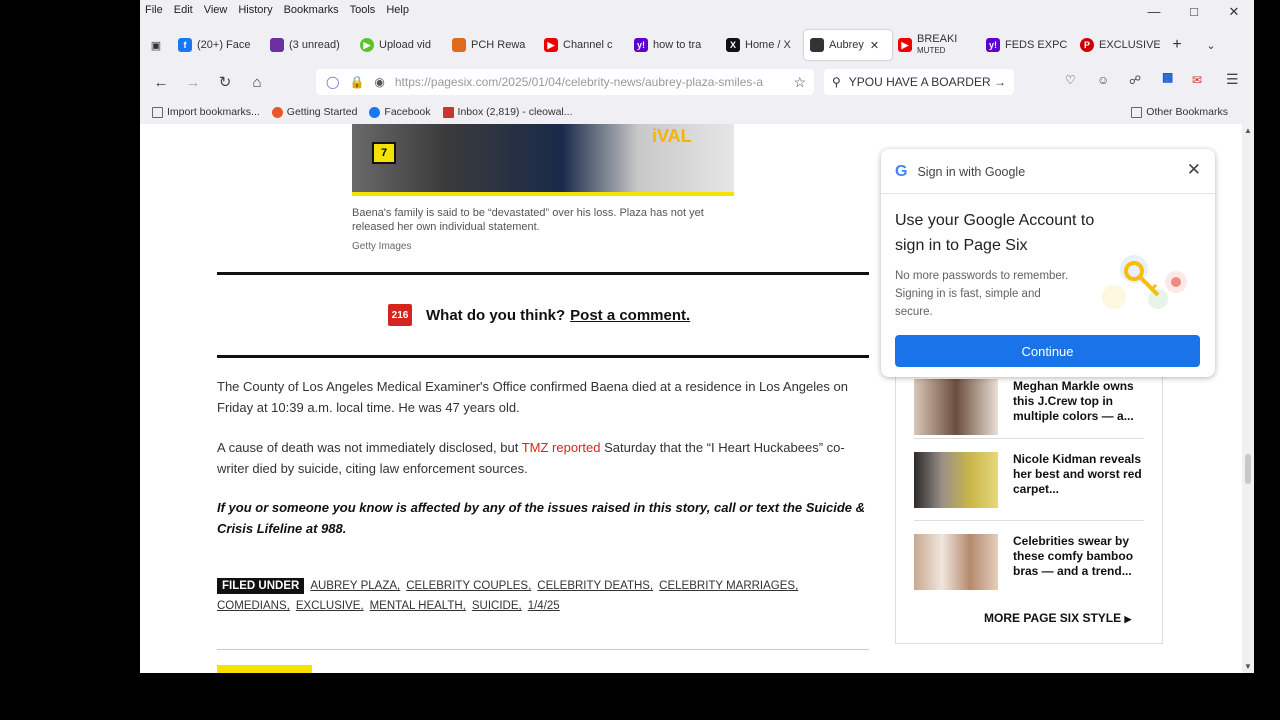 The width and height of the screenshot is (1280, 720). What do you see at coordinates (728, 586) in the screenshot?
I see `tag-link: CELEBRITY MARRIAGES,` at bounding box center [728, 586].